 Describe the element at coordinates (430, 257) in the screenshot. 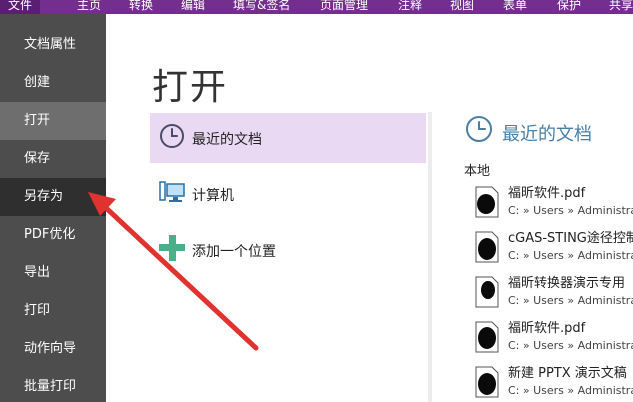

I see `panel-divider` at that location.